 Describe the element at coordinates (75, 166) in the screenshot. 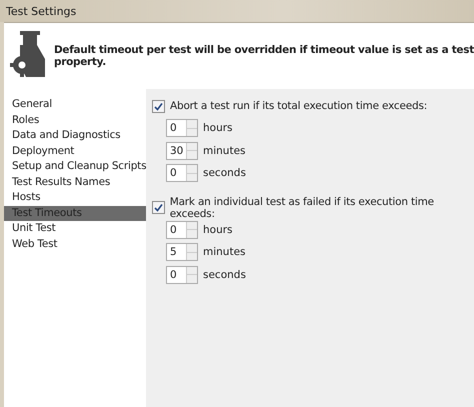

I see `sidebar-item: Setup and Cleanup Scripts` at that location.